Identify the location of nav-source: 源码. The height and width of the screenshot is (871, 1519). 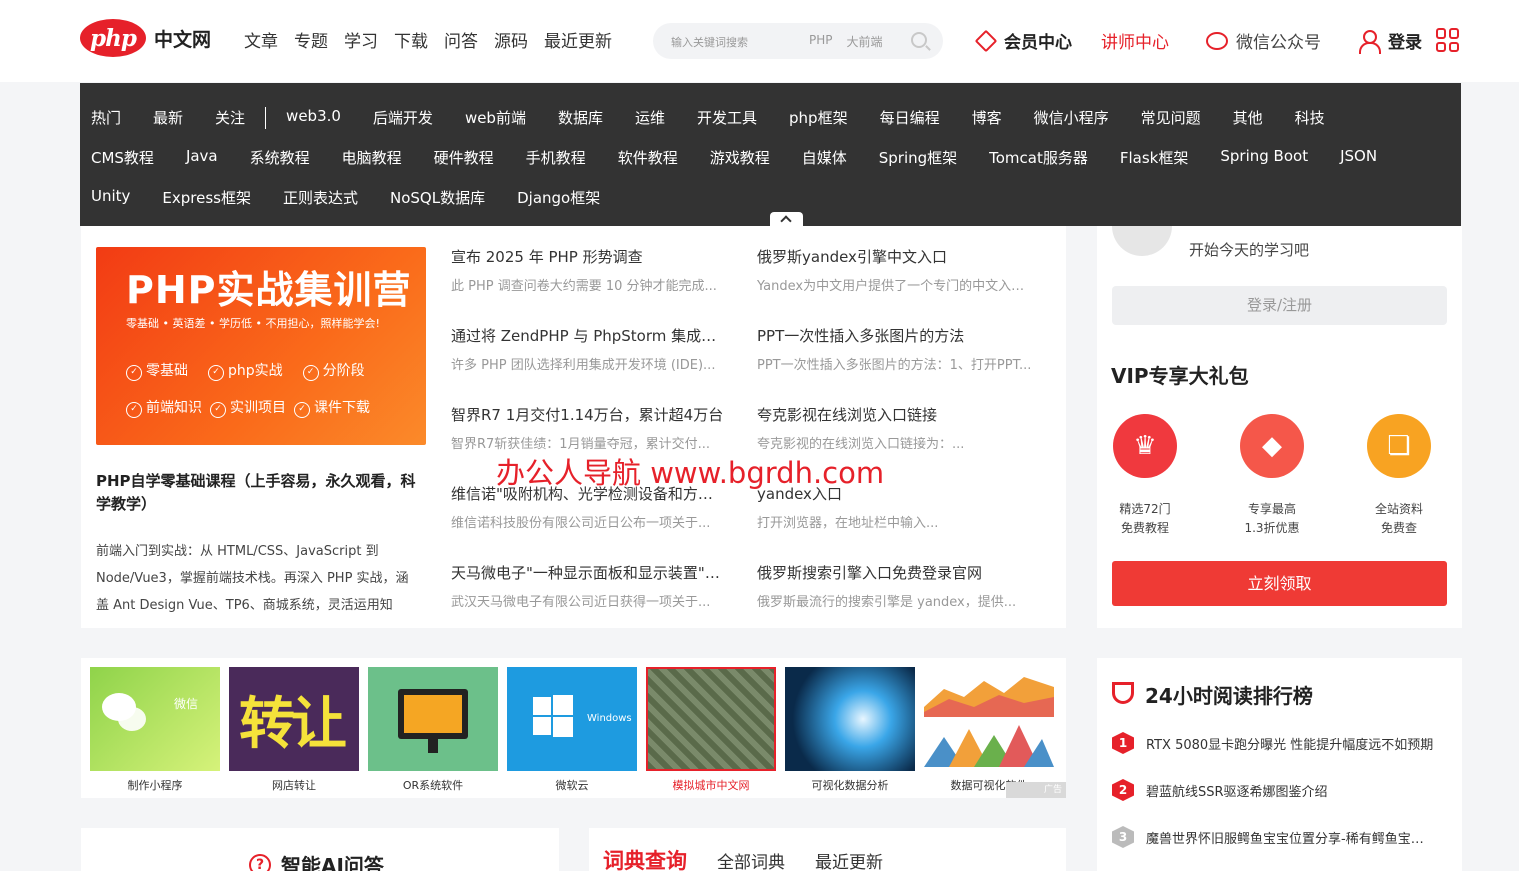
(511, 39).